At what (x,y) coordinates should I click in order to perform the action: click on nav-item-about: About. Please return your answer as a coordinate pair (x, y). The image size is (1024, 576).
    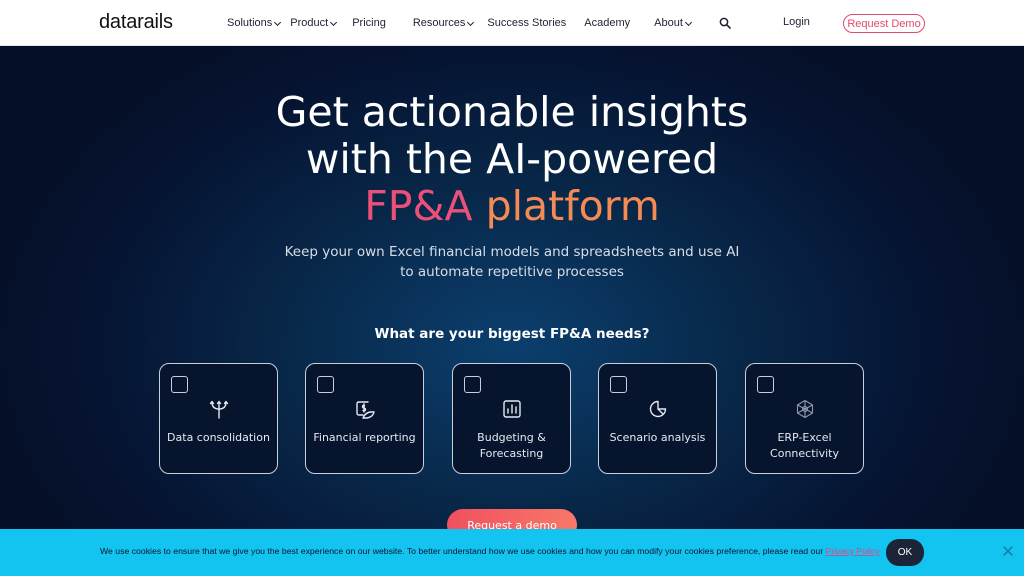
    Looking at the image, I should click on (673, 23).